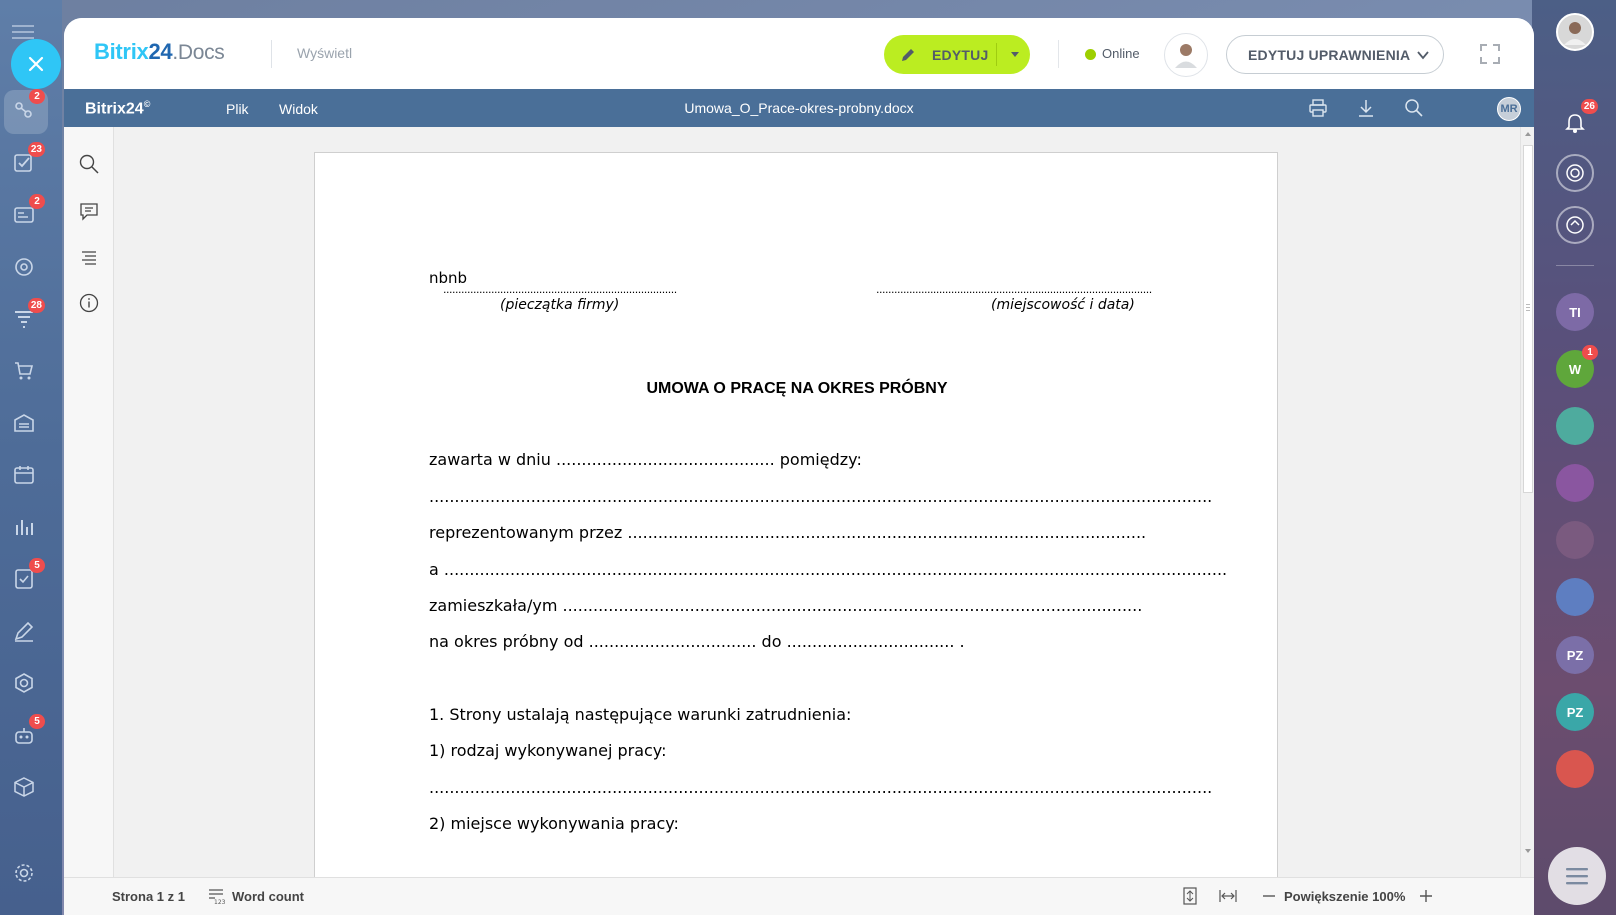 This screenshot has width=1616, height=915. I want to click on chat-badge: 1, so click(1590, 352).